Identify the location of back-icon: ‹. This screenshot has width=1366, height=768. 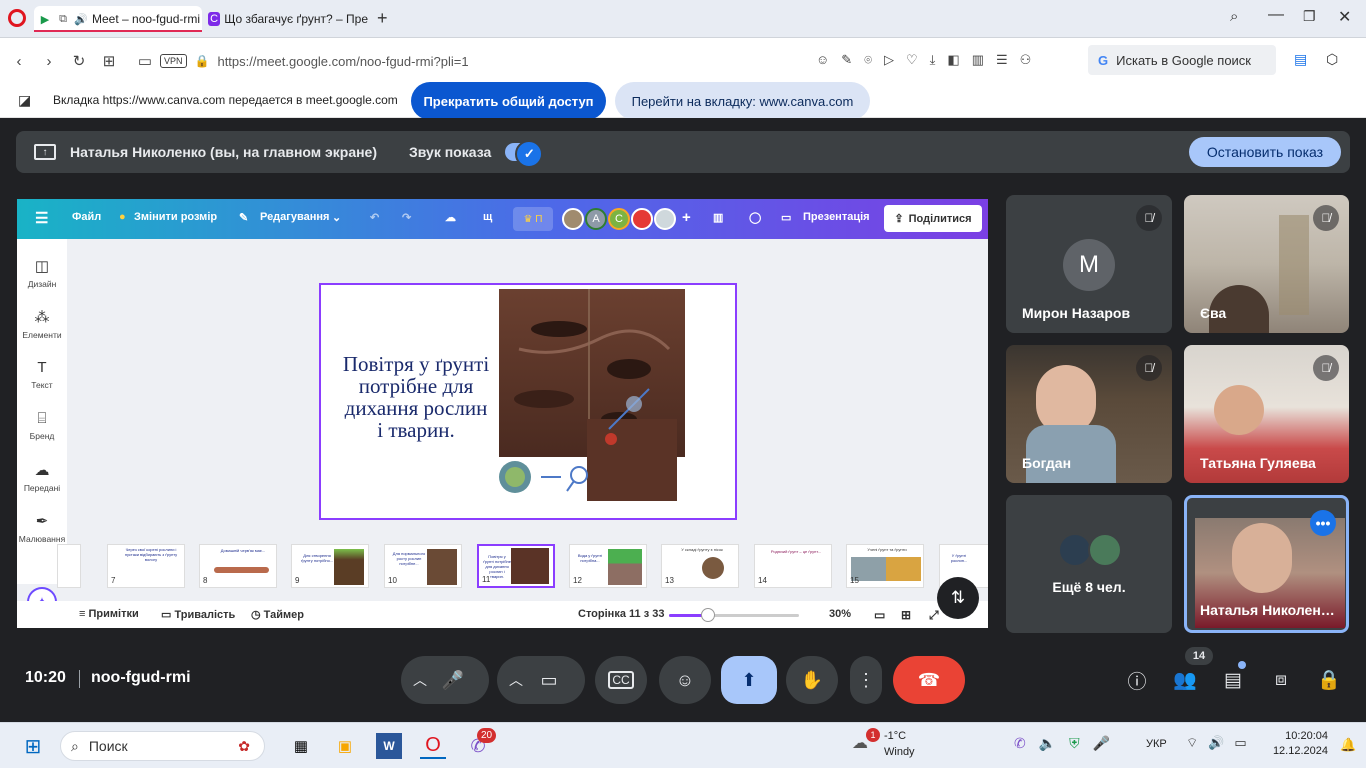
(19, 61).